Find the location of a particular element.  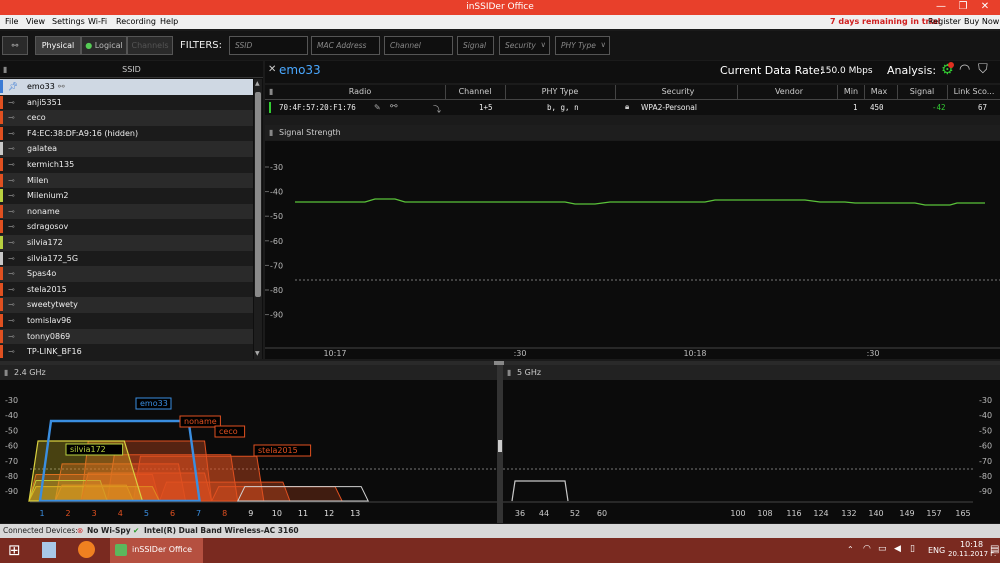

maximize-button: ❐ is located at coordinates (963, 6).